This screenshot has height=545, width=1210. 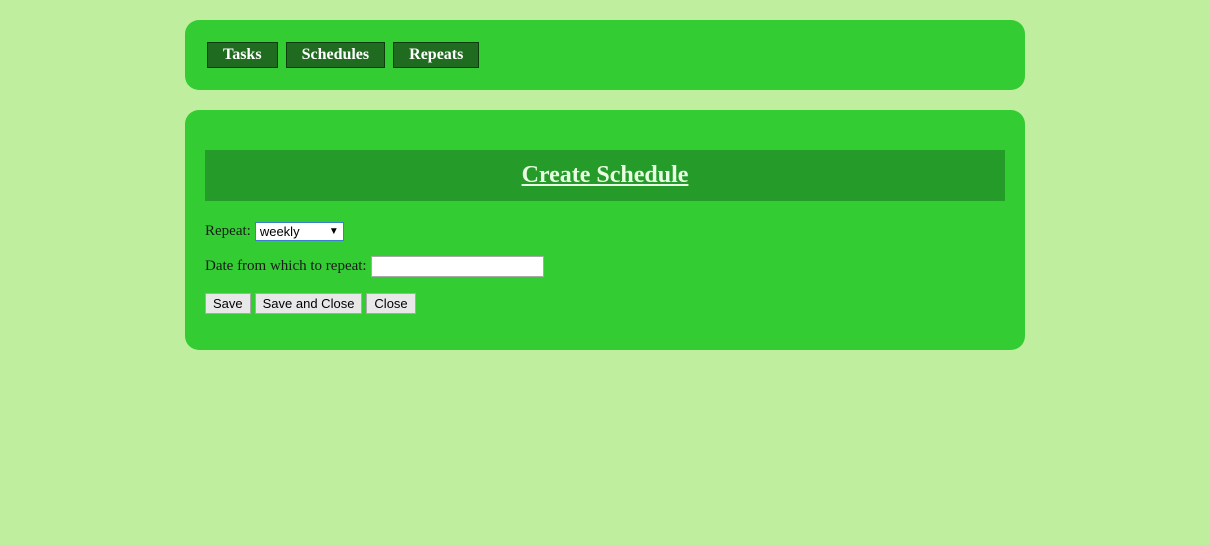 I want to click on date-input, so click(x=457, y=266).